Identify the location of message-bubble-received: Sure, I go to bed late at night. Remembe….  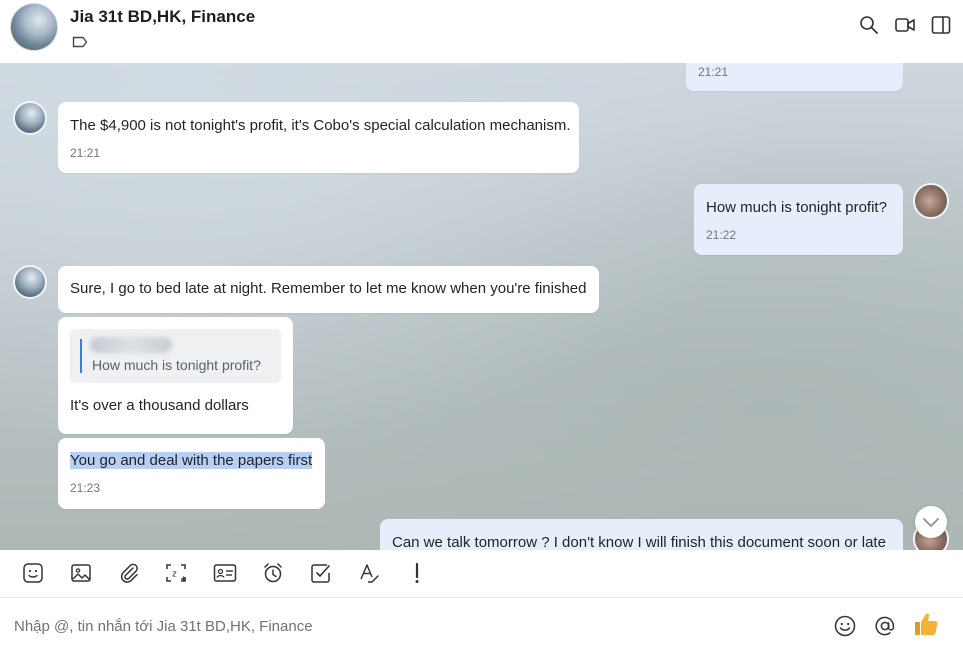
(328, 289).